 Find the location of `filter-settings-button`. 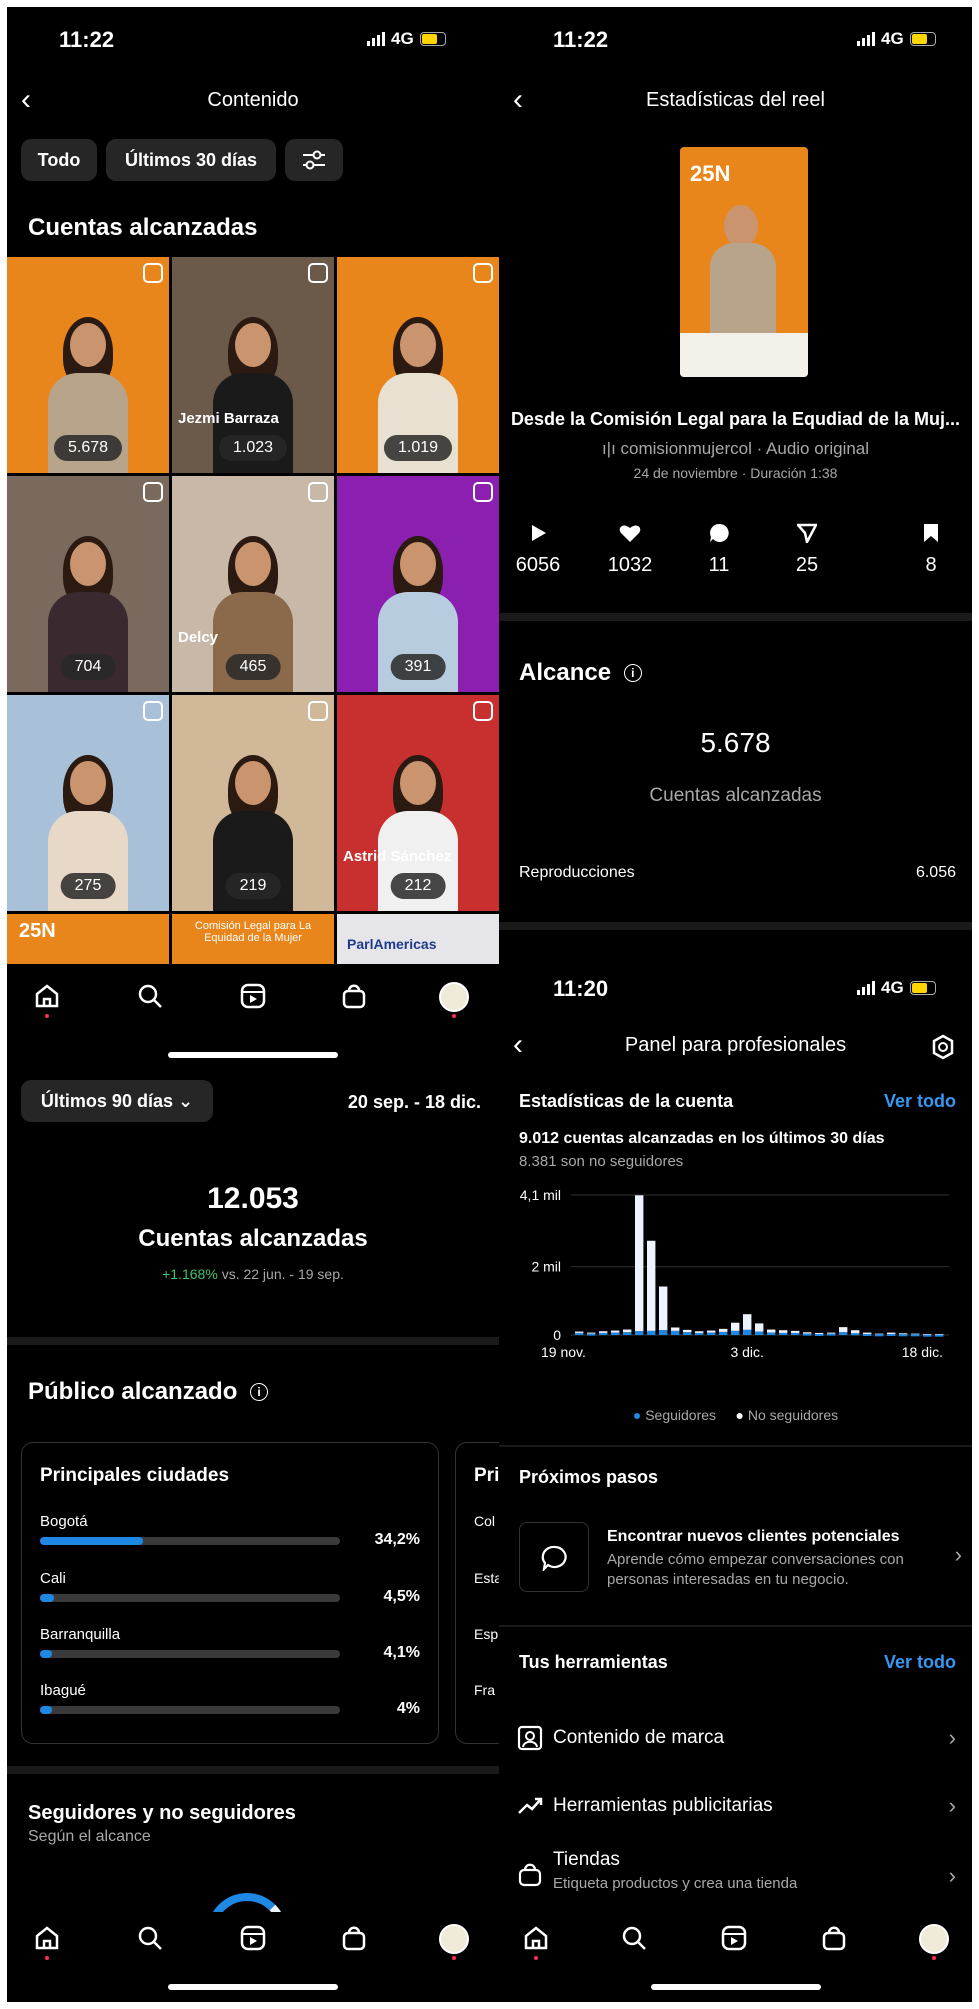

filter-settings-button is located at coordinates (314, 160).